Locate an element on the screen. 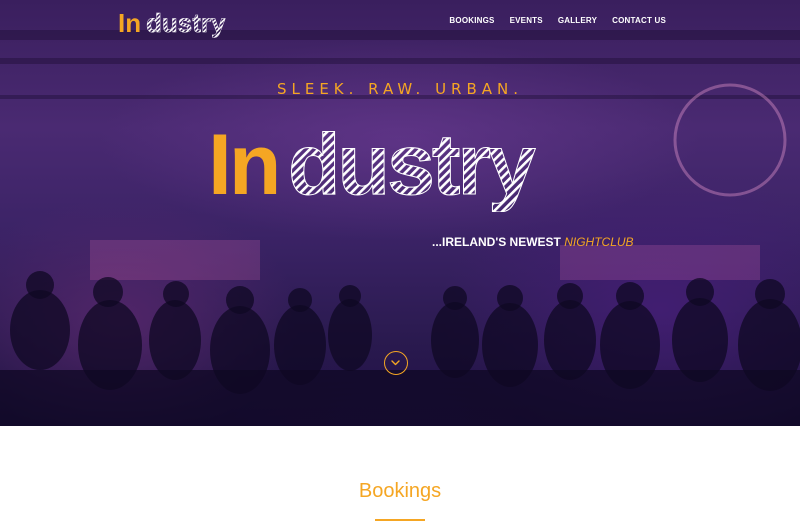  section-title-divider is located at coordinates (400, 520).